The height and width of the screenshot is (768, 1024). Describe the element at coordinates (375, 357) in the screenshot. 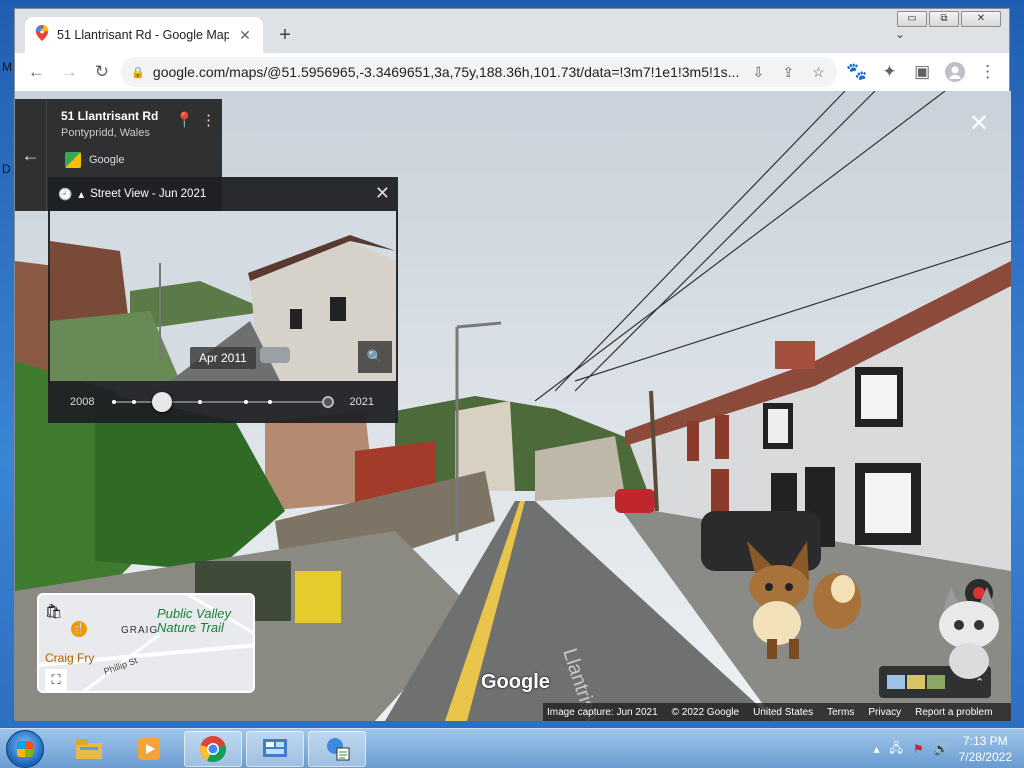

I see `zoom-magnifier-icon: 🔍` at that location.